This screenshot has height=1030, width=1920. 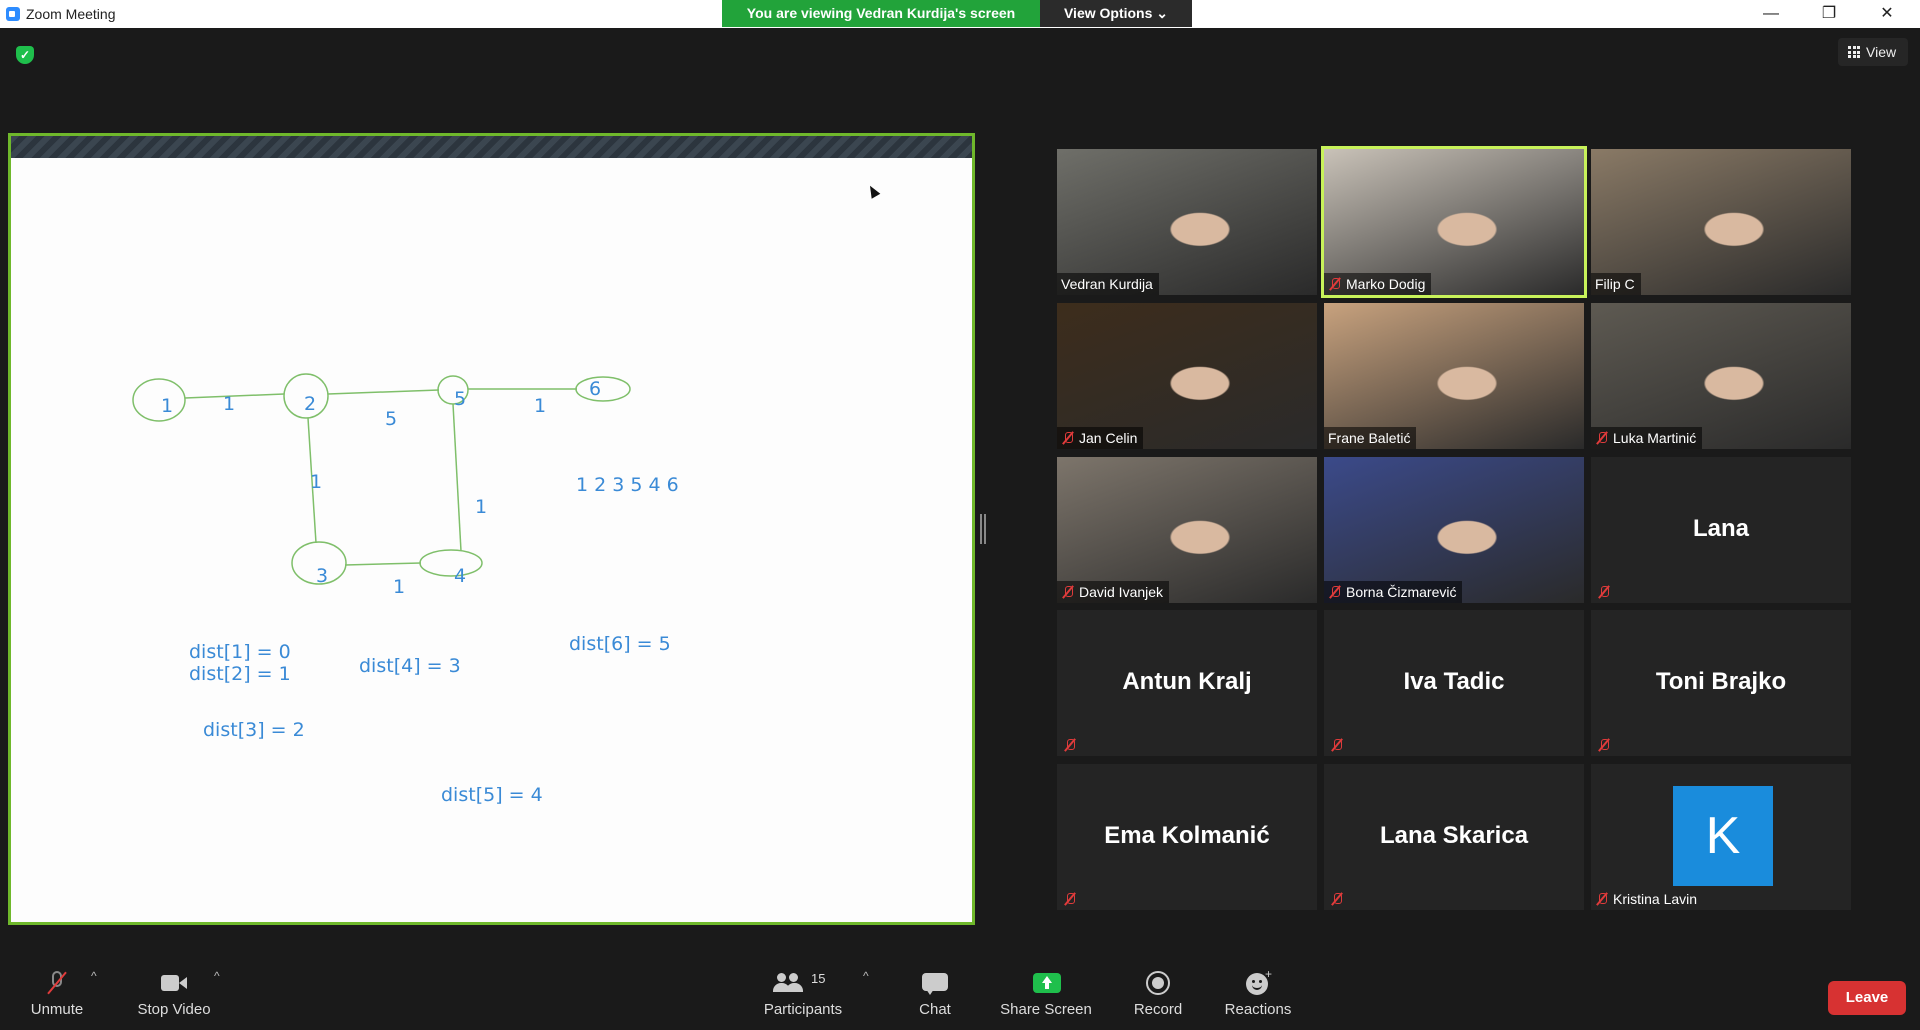 I want to click on participant-name: Kristina Lavin, so click(x=1655, y=899).